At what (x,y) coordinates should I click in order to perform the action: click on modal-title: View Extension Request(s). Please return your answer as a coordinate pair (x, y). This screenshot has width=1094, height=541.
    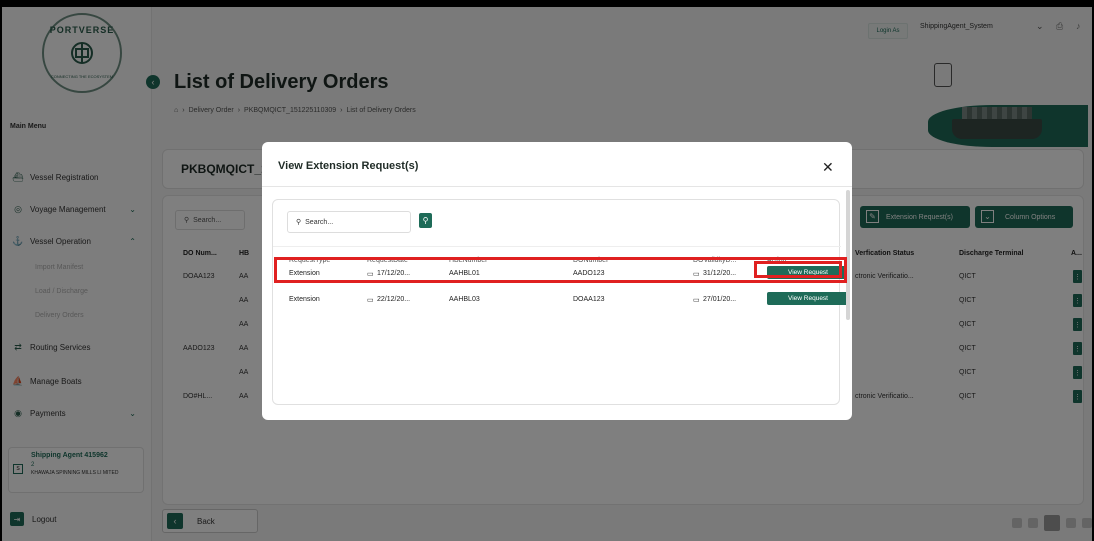
    Looking at the image, I should click on (348, 166).